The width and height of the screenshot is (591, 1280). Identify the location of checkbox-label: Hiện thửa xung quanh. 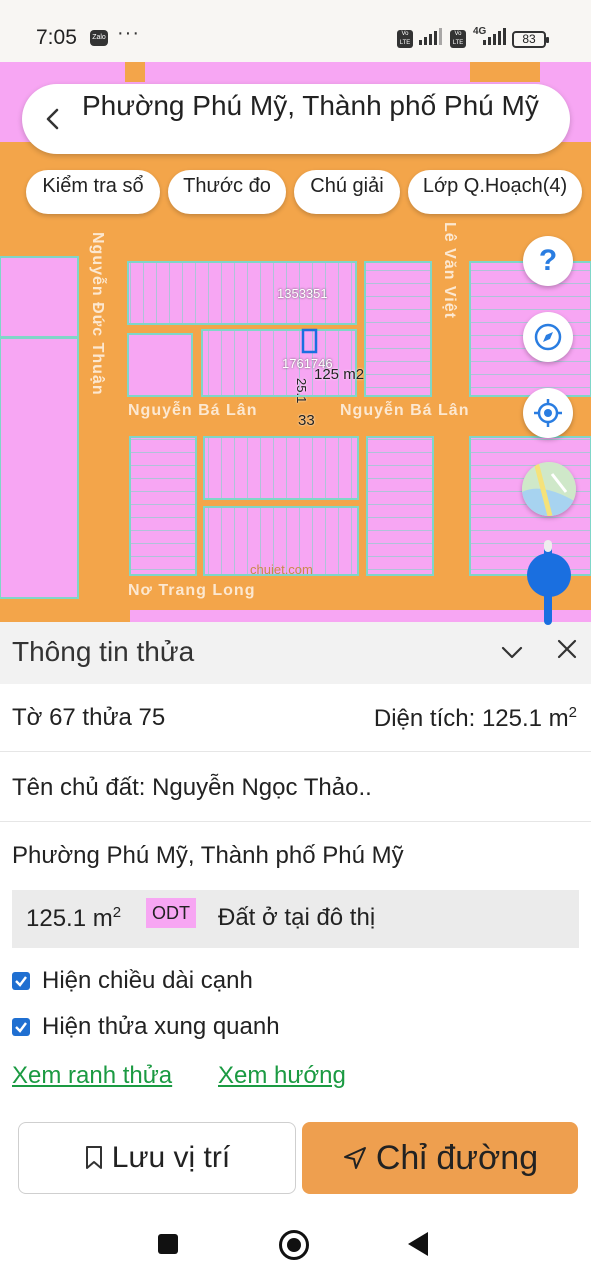
(161, 1026).